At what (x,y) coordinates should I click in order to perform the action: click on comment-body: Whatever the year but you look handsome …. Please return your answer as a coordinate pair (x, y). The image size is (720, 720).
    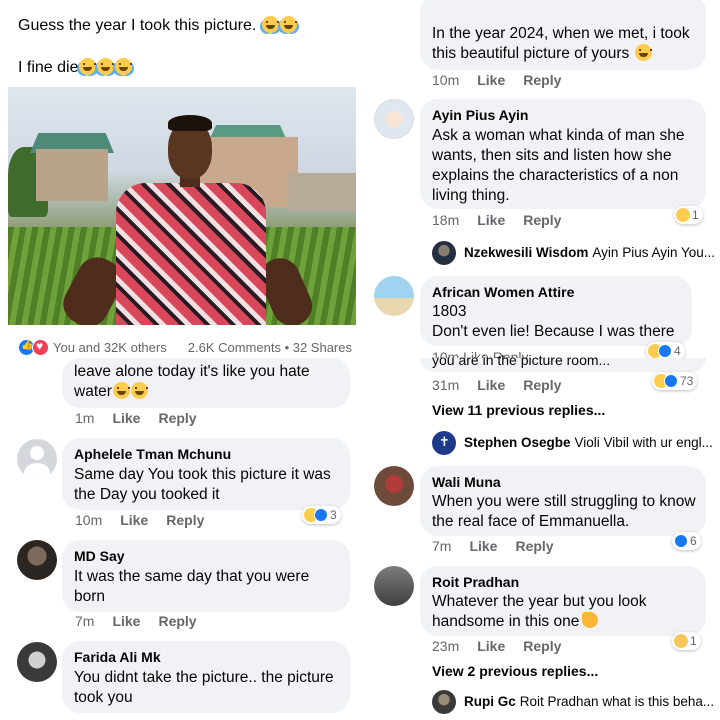
    Looking at the image, I should click on (539, 611).